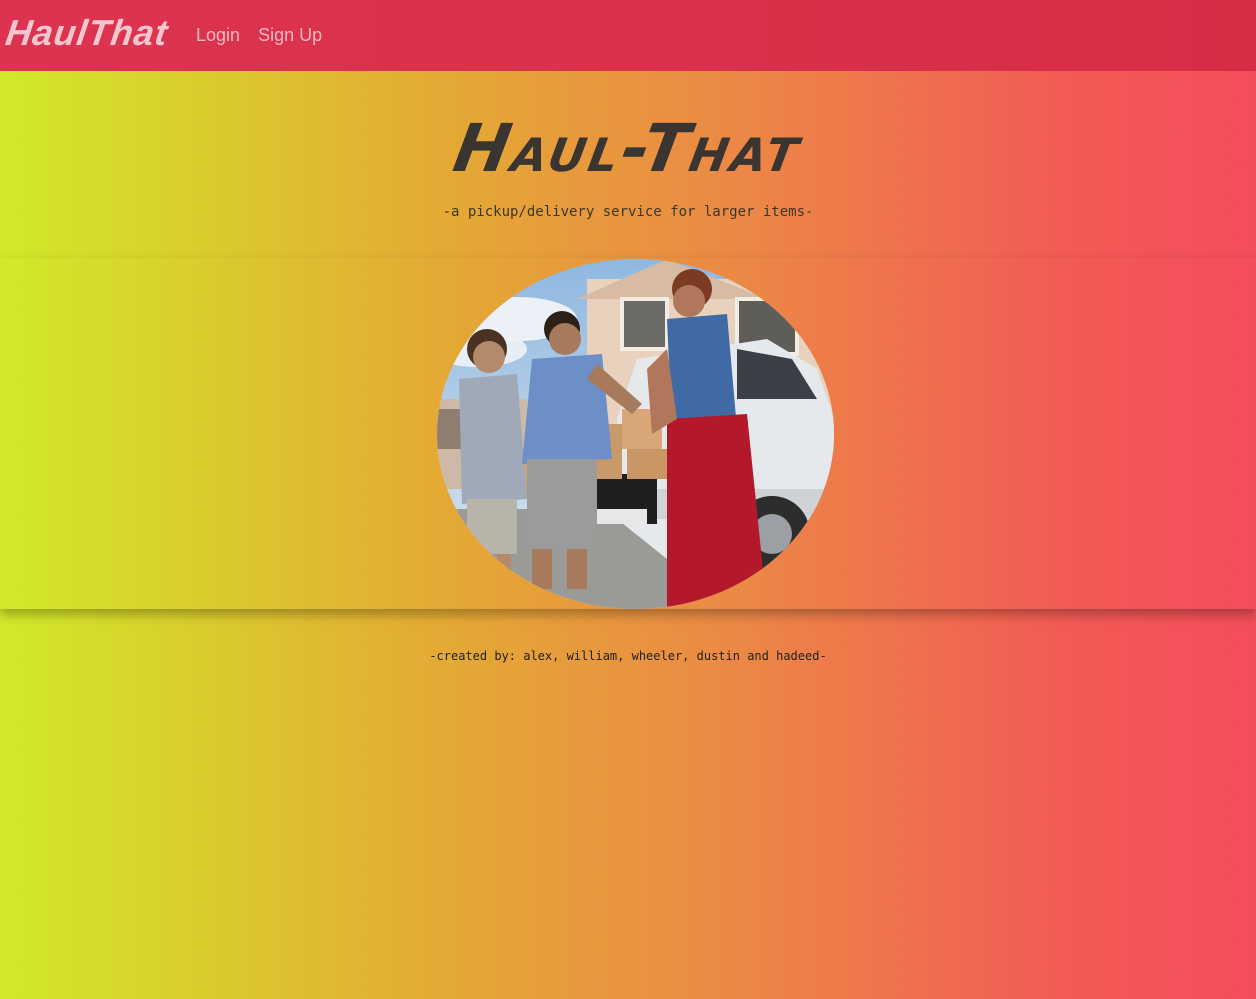 This screenshot has width=1256, height=999. What do you see at coordinates (87, 33) in the screenshot?
I see `brand-logo-link: HaulThat` at bounding box center [87, 33].